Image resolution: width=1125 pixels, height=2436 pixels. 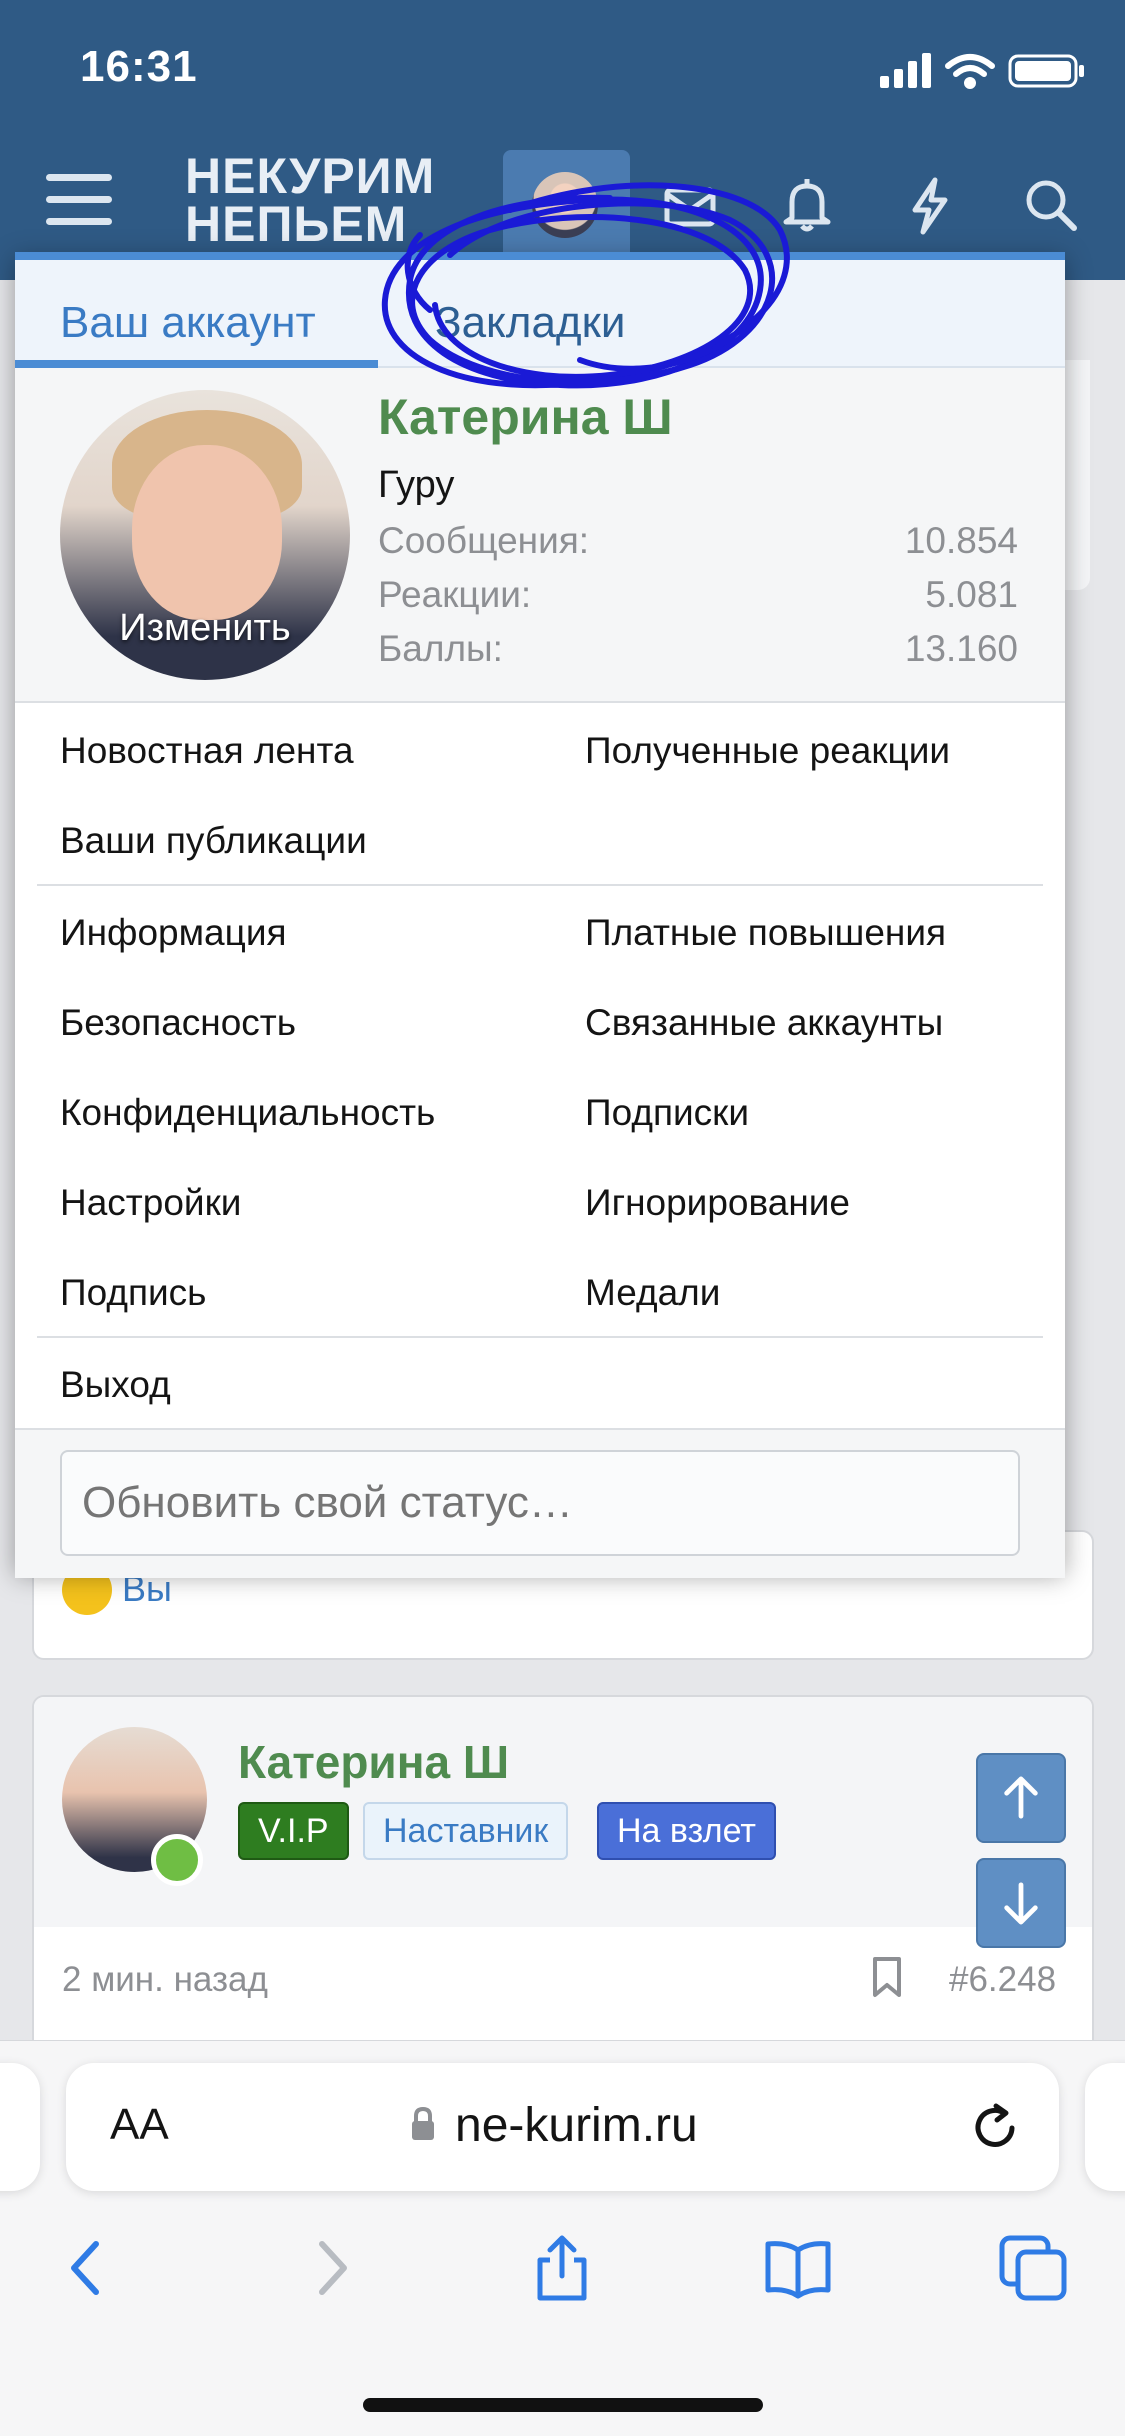 What do you see at coordinates (247, 1113) in the screenshot?
I see `menu-privacy: Конфиденциальность` at bounding box center [247, 1113].